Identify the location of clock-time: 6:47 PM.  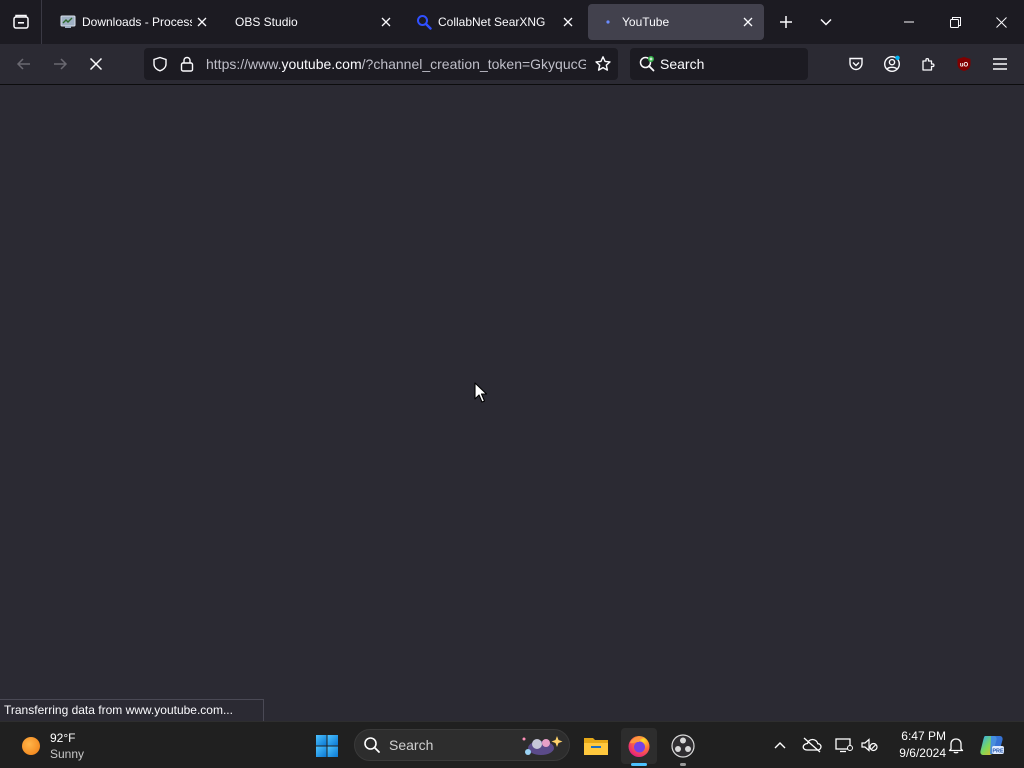
(923, 736).